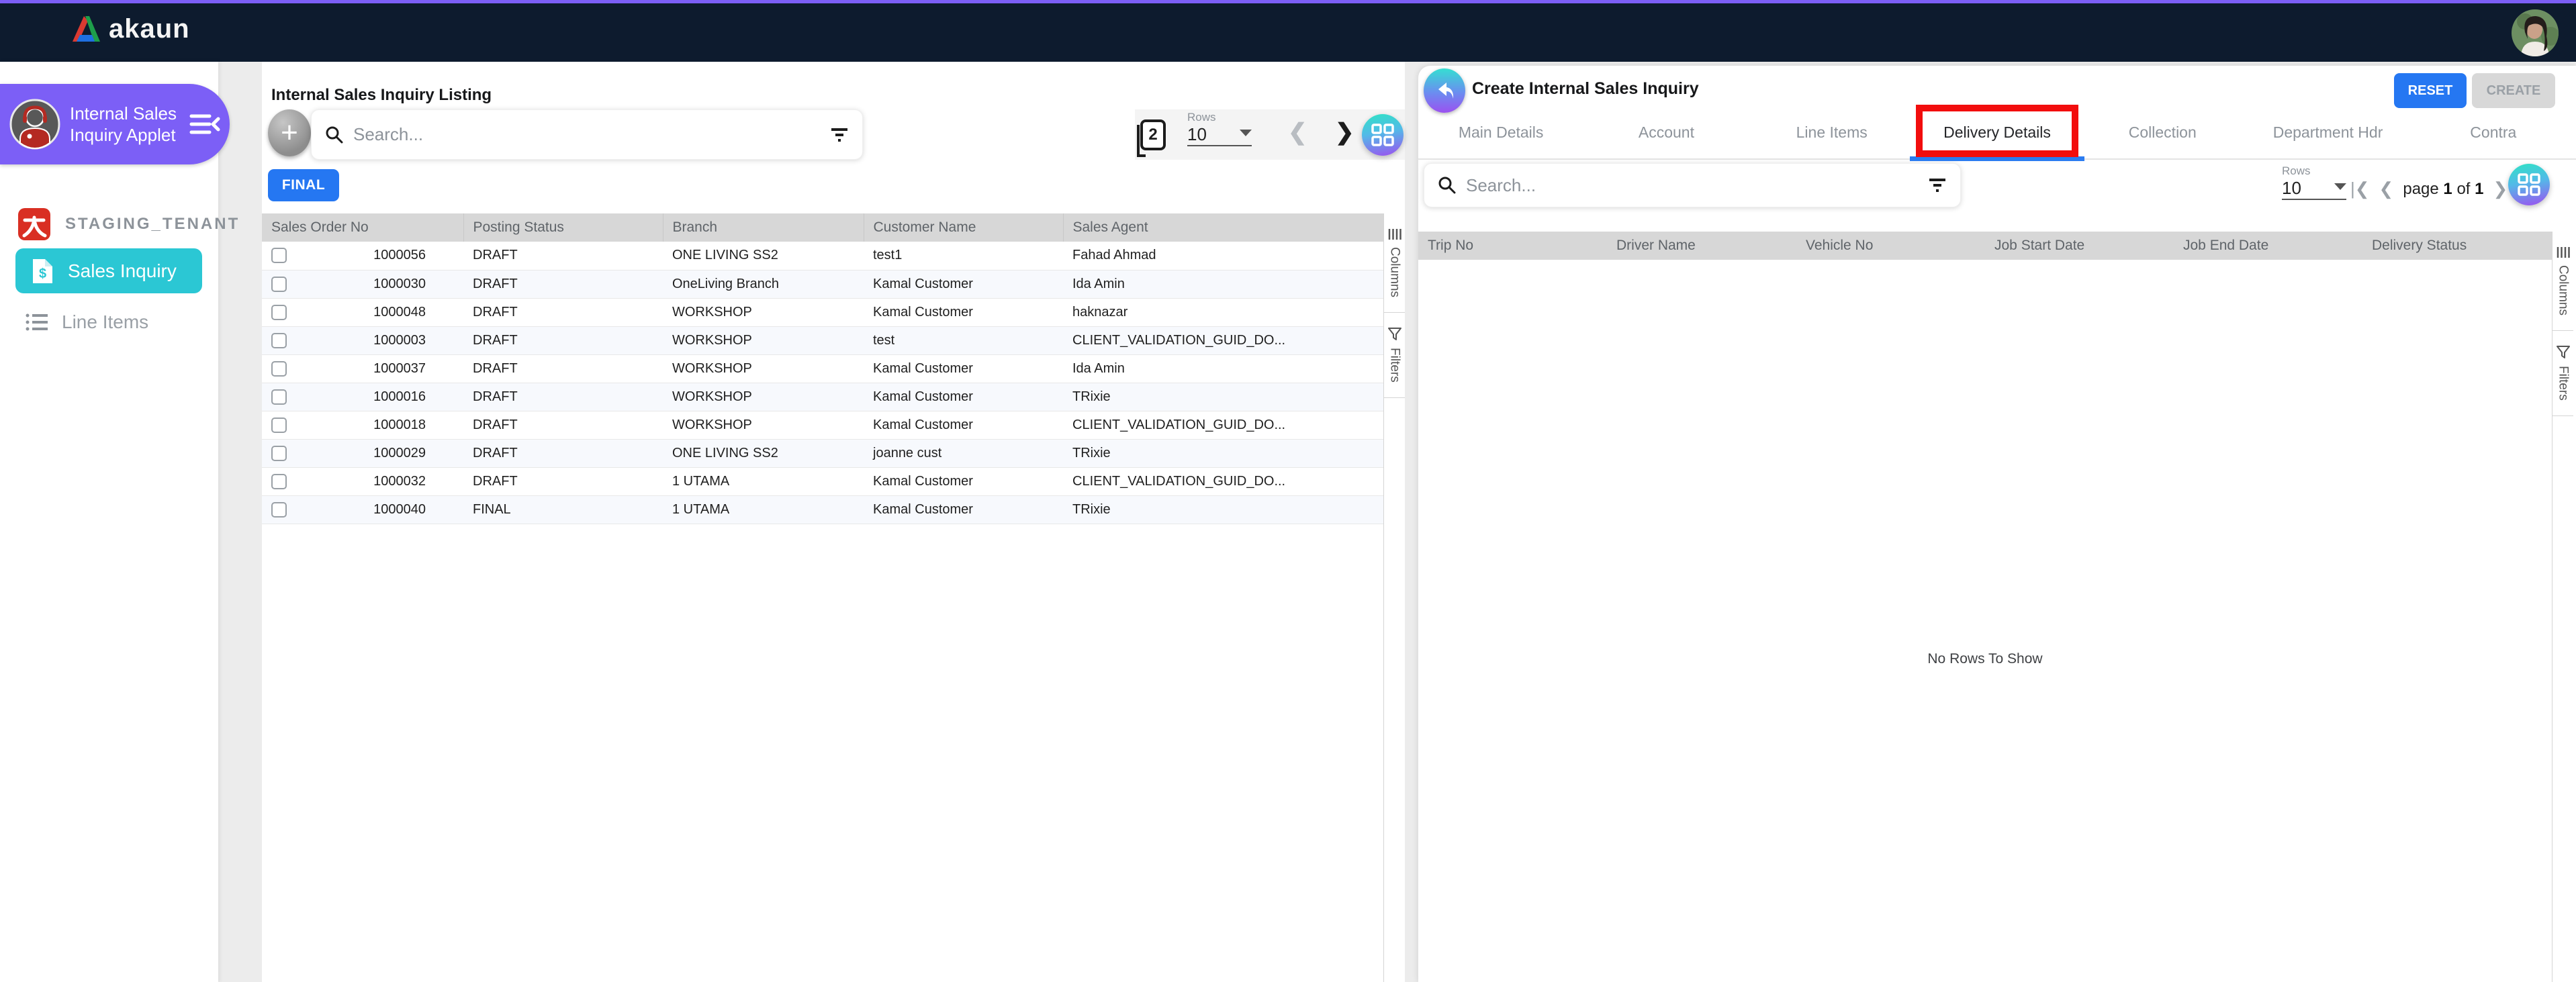 Image resolution: width=2576 pixels, height=982 pixels. What do you see at coordinates (822, 509) in the screenshot?
I see `table-row: 1000040 FINAL 1 UTAMA Kamal Customer TRixie` at bounding box center [822, 509].